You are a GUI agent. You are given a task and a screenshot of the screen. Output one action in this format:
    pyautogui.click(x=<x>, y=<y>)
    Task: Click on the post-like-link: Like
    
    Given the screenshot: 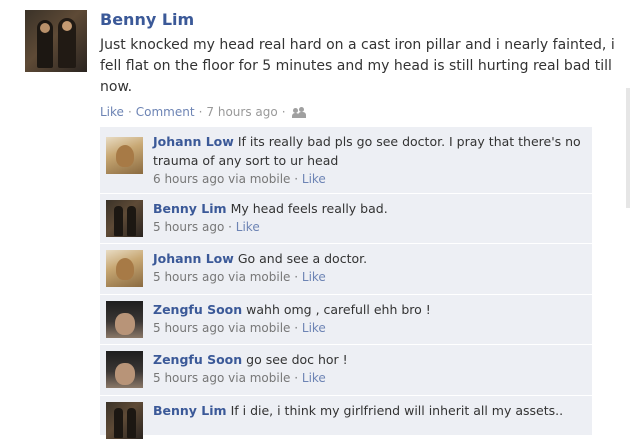 What is the action you would take?
    pyautogui.click(x=112, y=112)
    